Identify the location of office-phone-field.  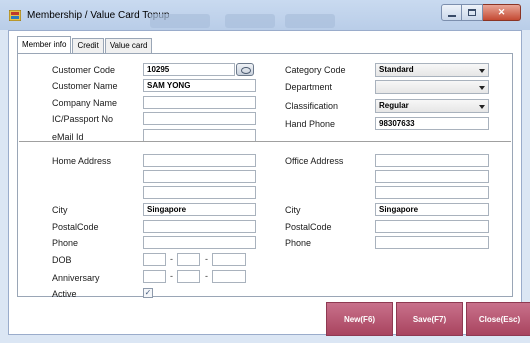
(432, 242).